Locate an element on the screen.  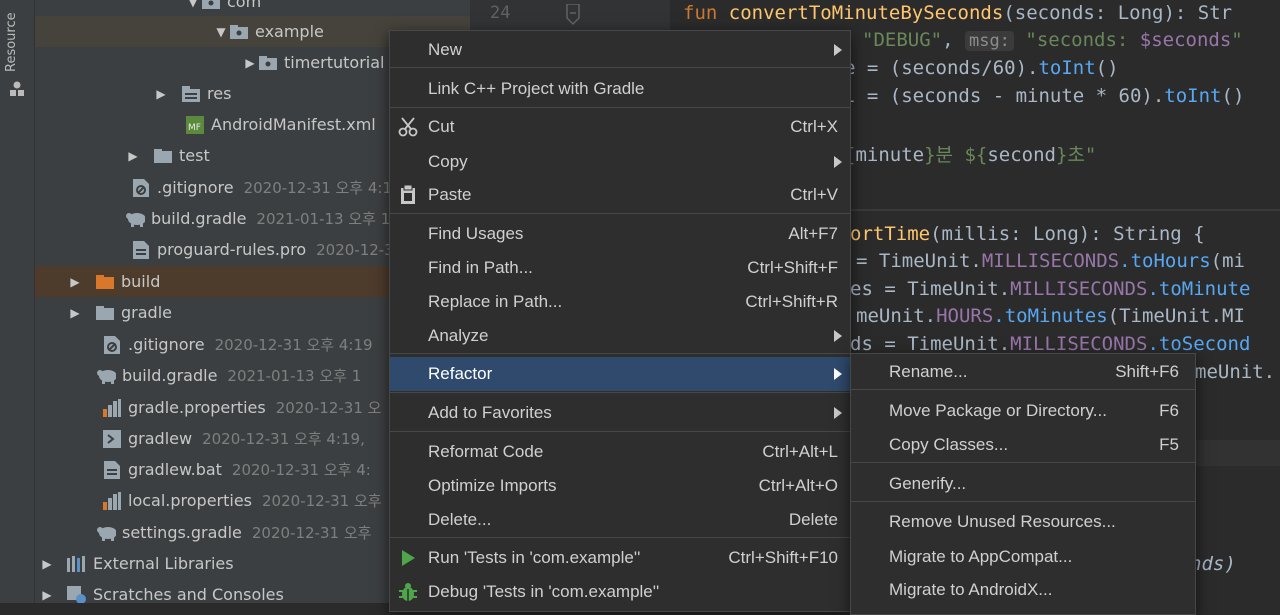
menu-item-add-to-favorites: Add to Favorites is located at coordinates (620, 412).